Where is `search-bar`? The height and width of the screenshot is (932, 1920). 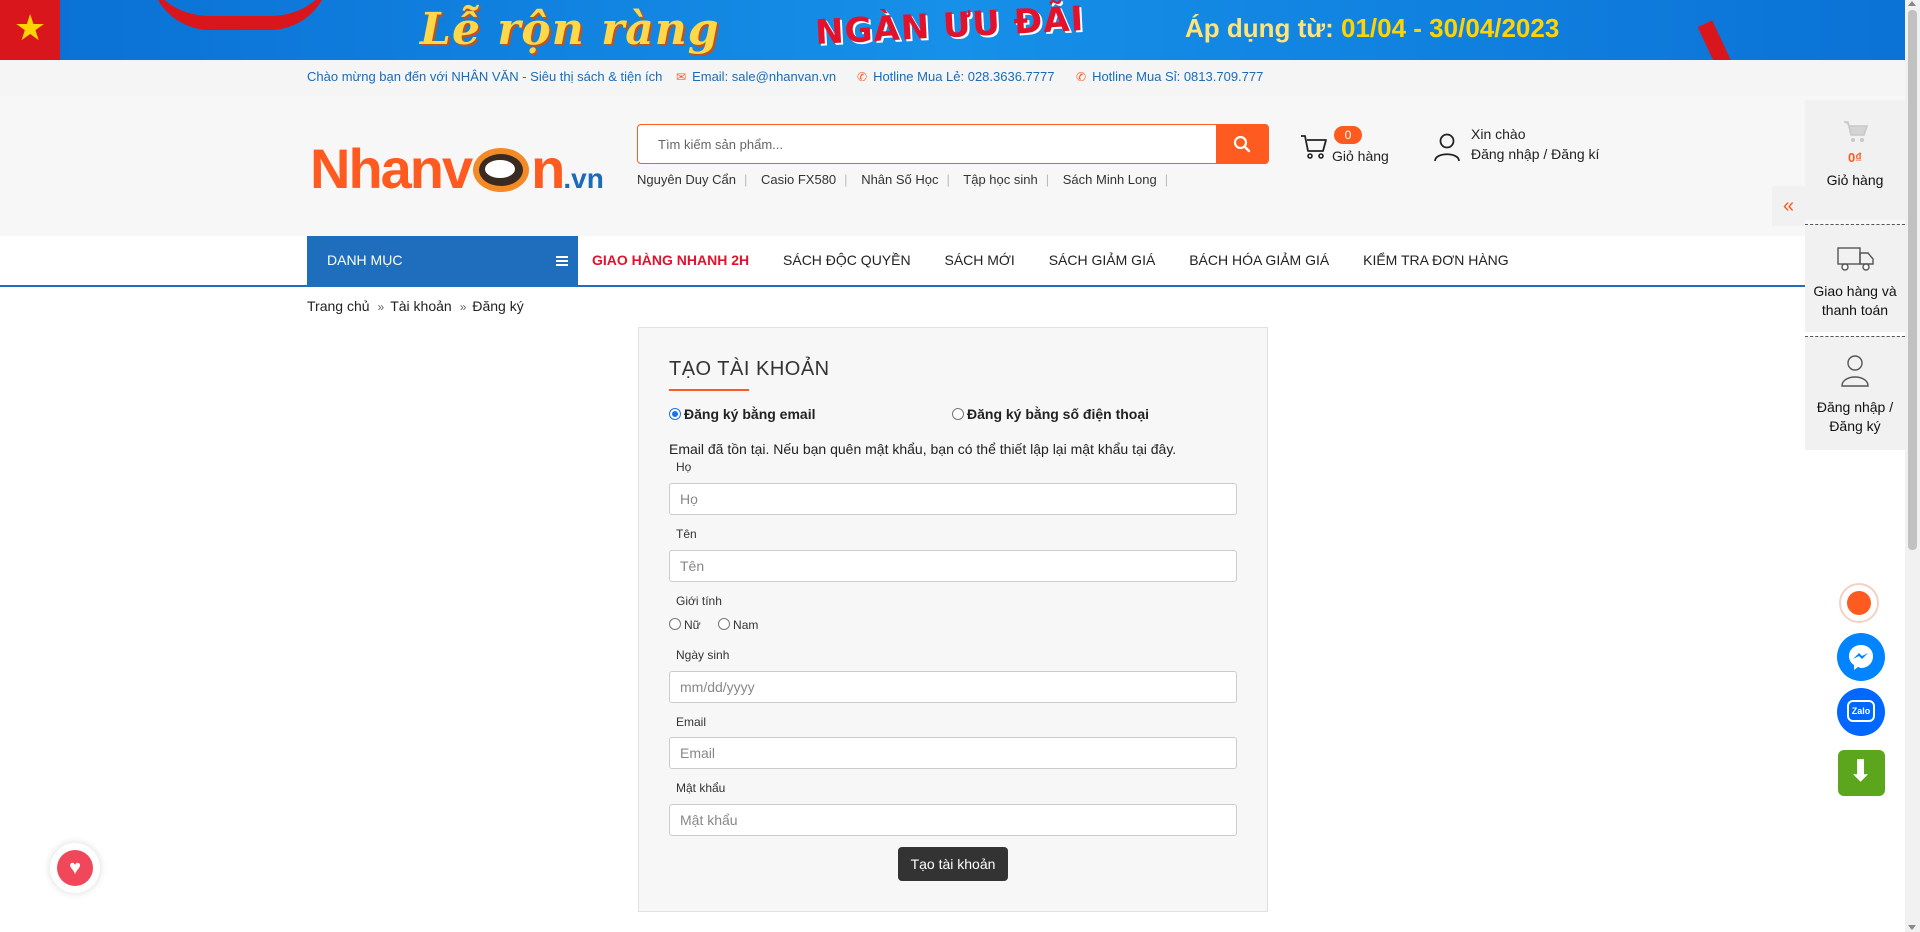
search-bar is located at coordinates (953, 144).